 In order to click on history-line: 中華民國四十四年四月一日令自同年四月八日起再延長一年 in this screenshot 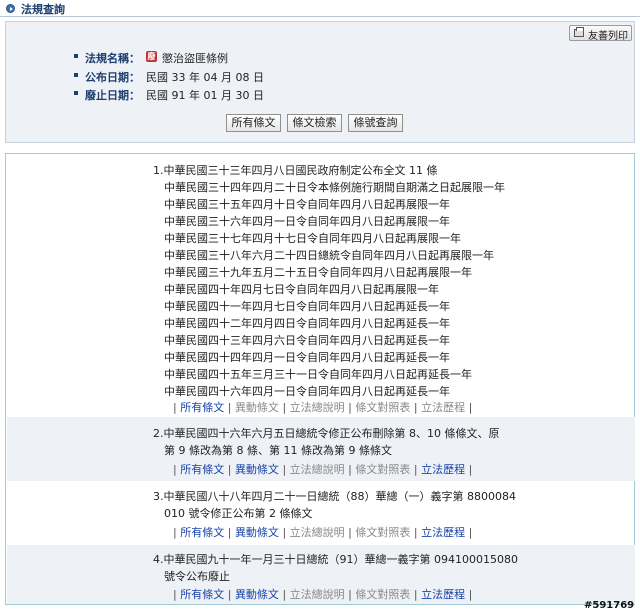, I will do `click(307, 357)`.